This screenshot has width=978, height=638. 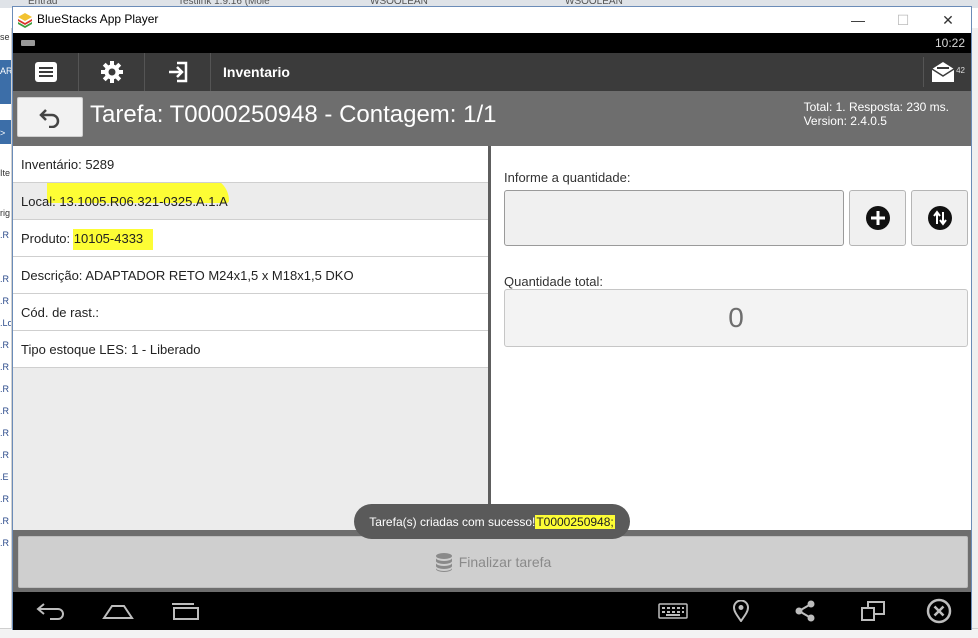 I want to click on android-nav-bar, so click(x=492, y=611).